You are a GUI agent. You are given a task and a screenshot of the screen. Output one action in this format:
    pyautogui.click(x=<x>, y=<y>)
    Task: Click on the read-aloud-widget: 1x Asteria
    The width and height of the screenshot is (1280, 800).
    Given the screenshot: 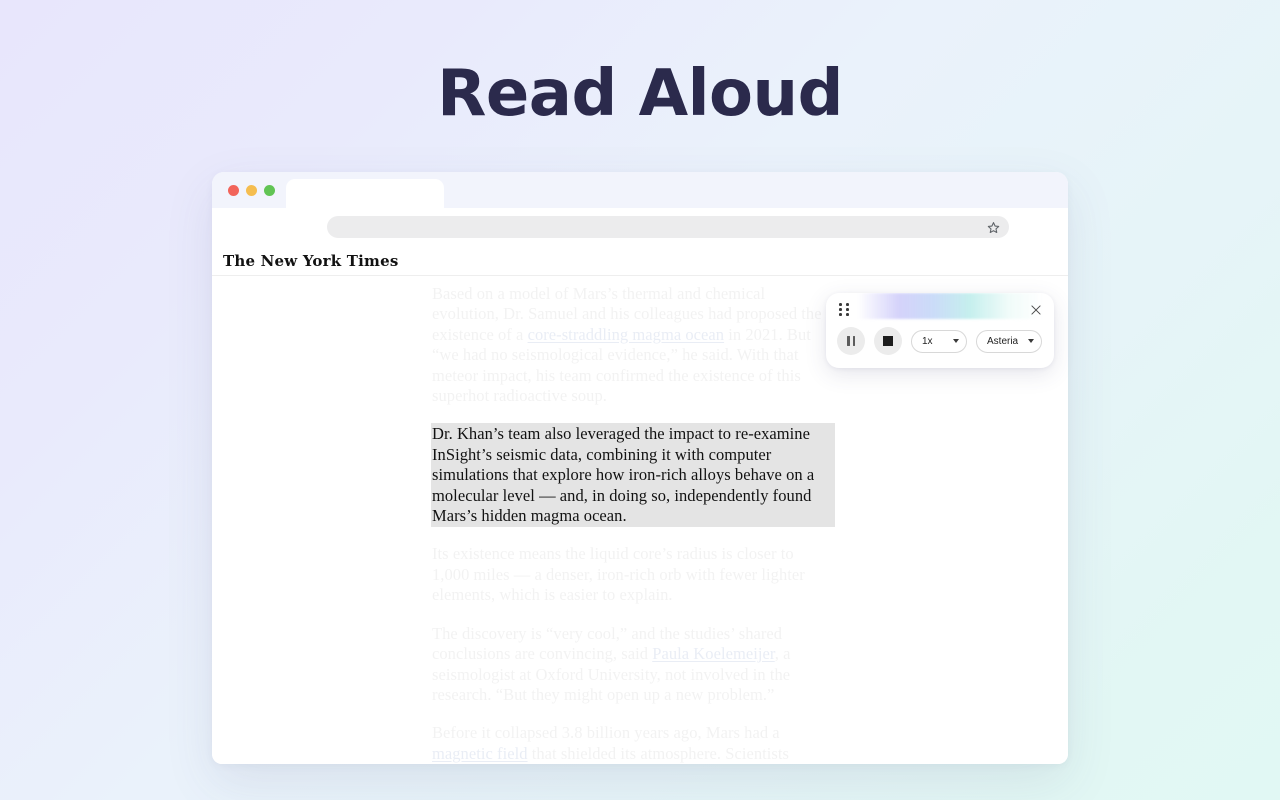 What is the action you would take?
    pyautogui.click(x=940, y=330)
    